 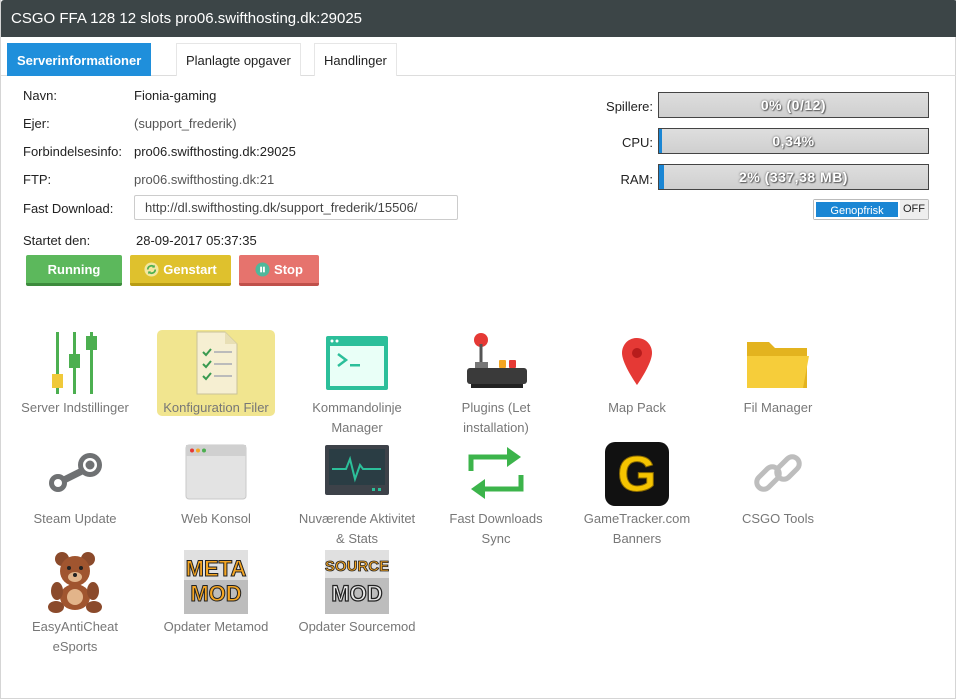 I want to click on restart-button-label: Genstart, so click(x=190, y=269).